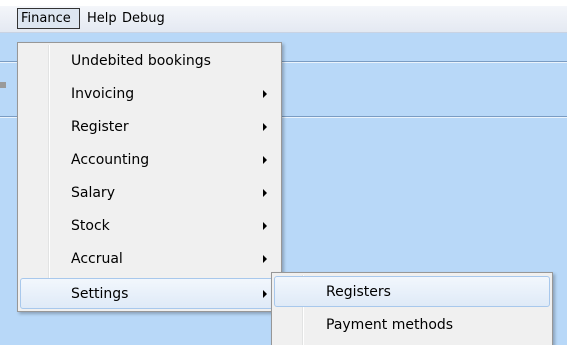 The height and width of the screenshot is (345, 567). Describe the element at coordinates (100, 127) in the screenshot. I see `menu-item-label: Register` at that location.